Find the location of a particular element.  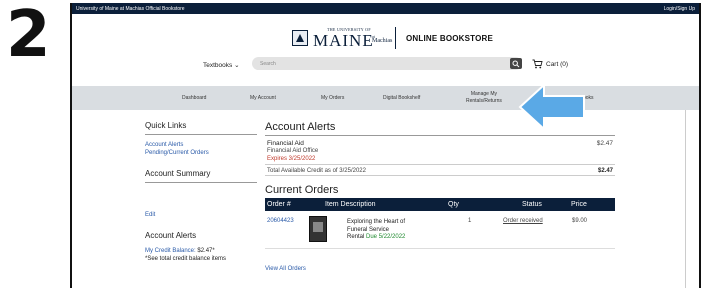

rental-label: Rental is located at coordinates (356, 237).